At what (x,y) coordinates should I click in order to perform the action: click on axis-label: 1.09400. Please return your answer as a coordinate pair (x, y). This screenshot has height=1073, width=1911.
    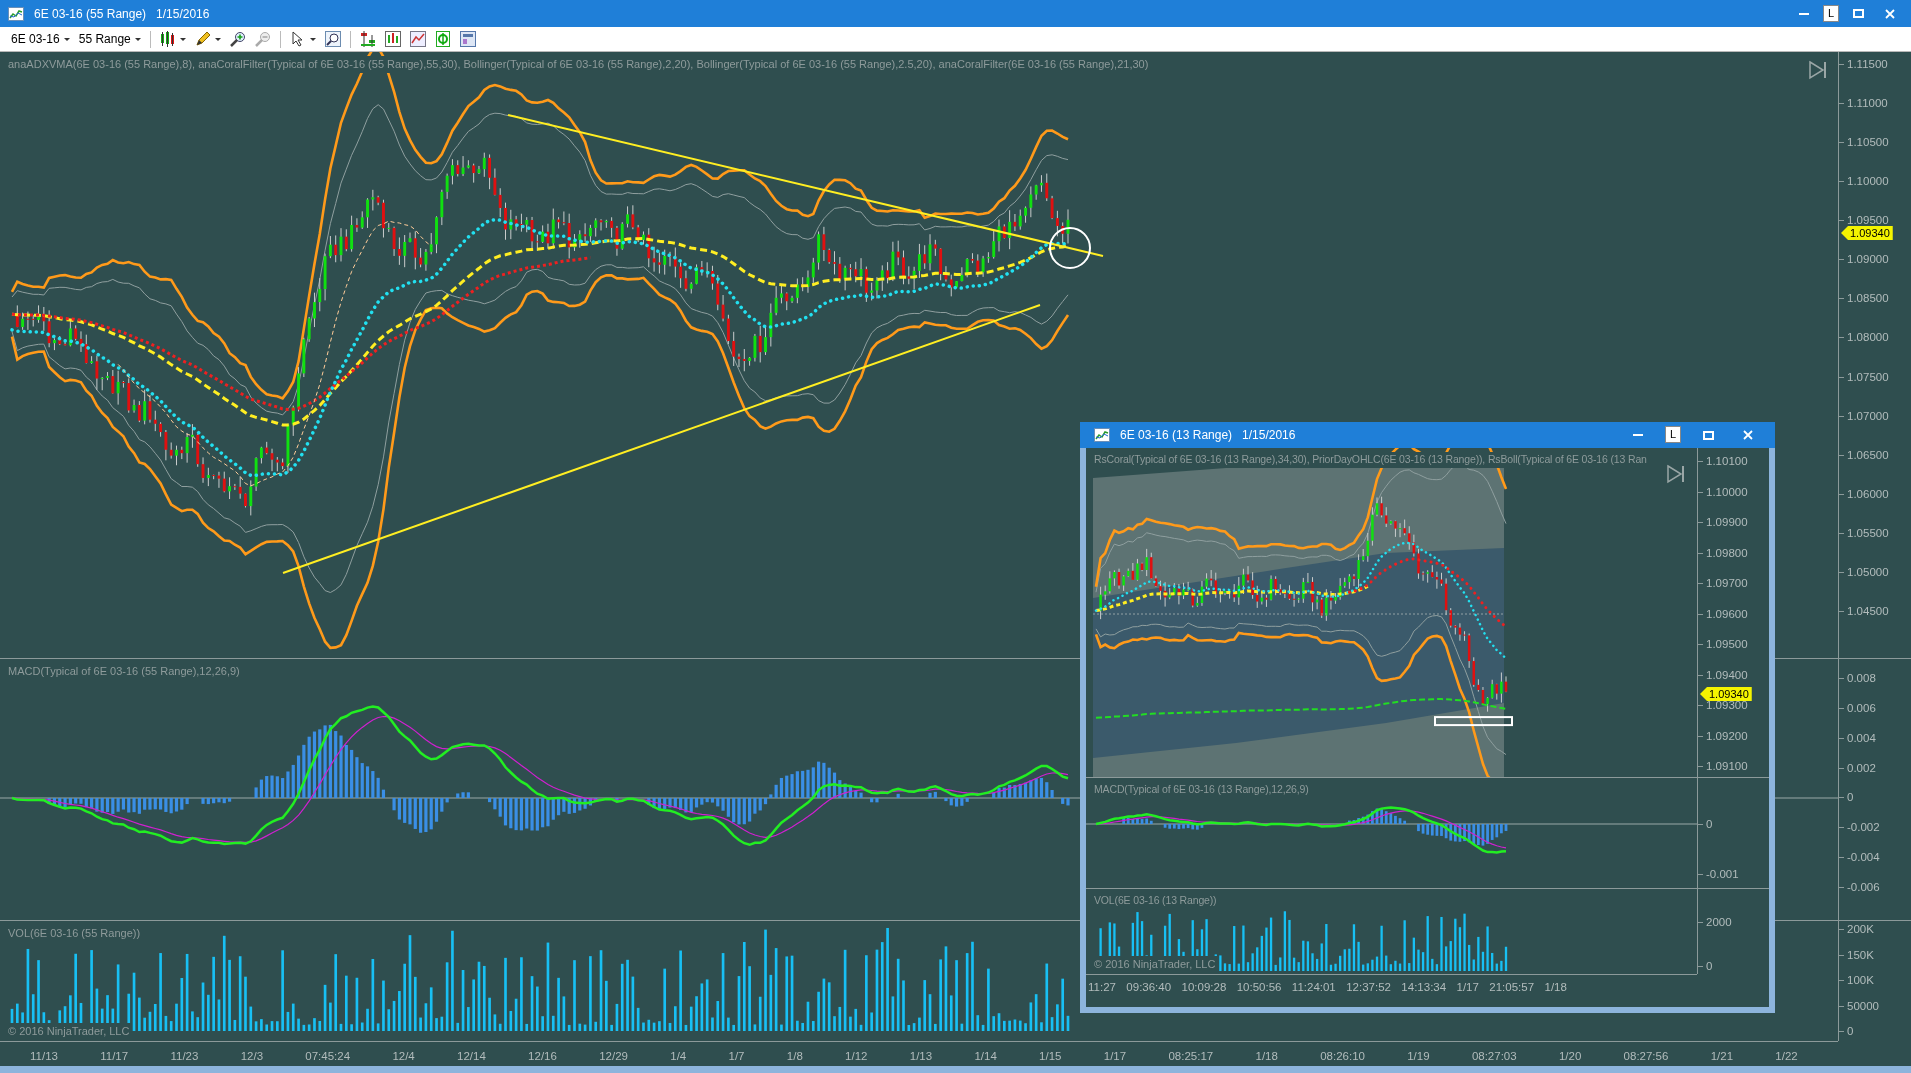
    Looking at the image, I should click on (1723, 674).